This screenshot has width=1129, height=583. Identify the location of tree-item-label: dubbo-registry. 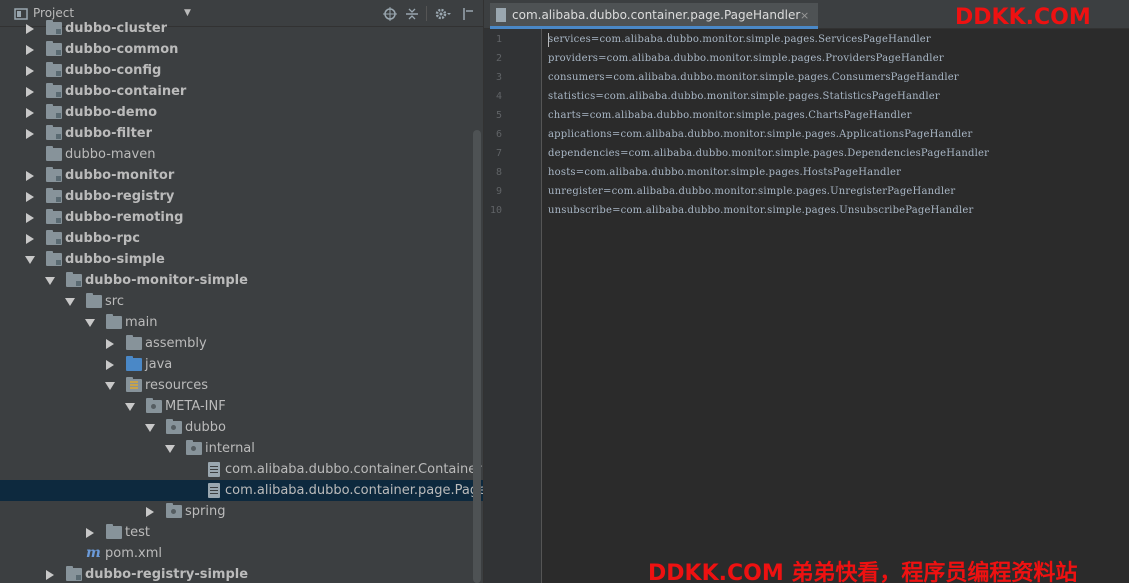
(120, 196).